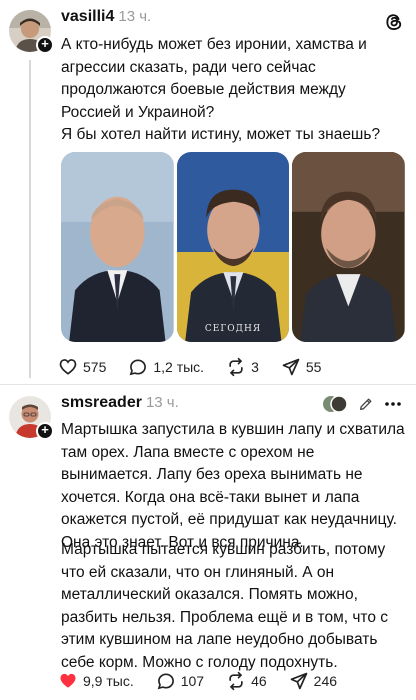 The height and width of the screenshot is (700, 416). I want to click on comment-count: 1,2 тыс., so click(179, 367).